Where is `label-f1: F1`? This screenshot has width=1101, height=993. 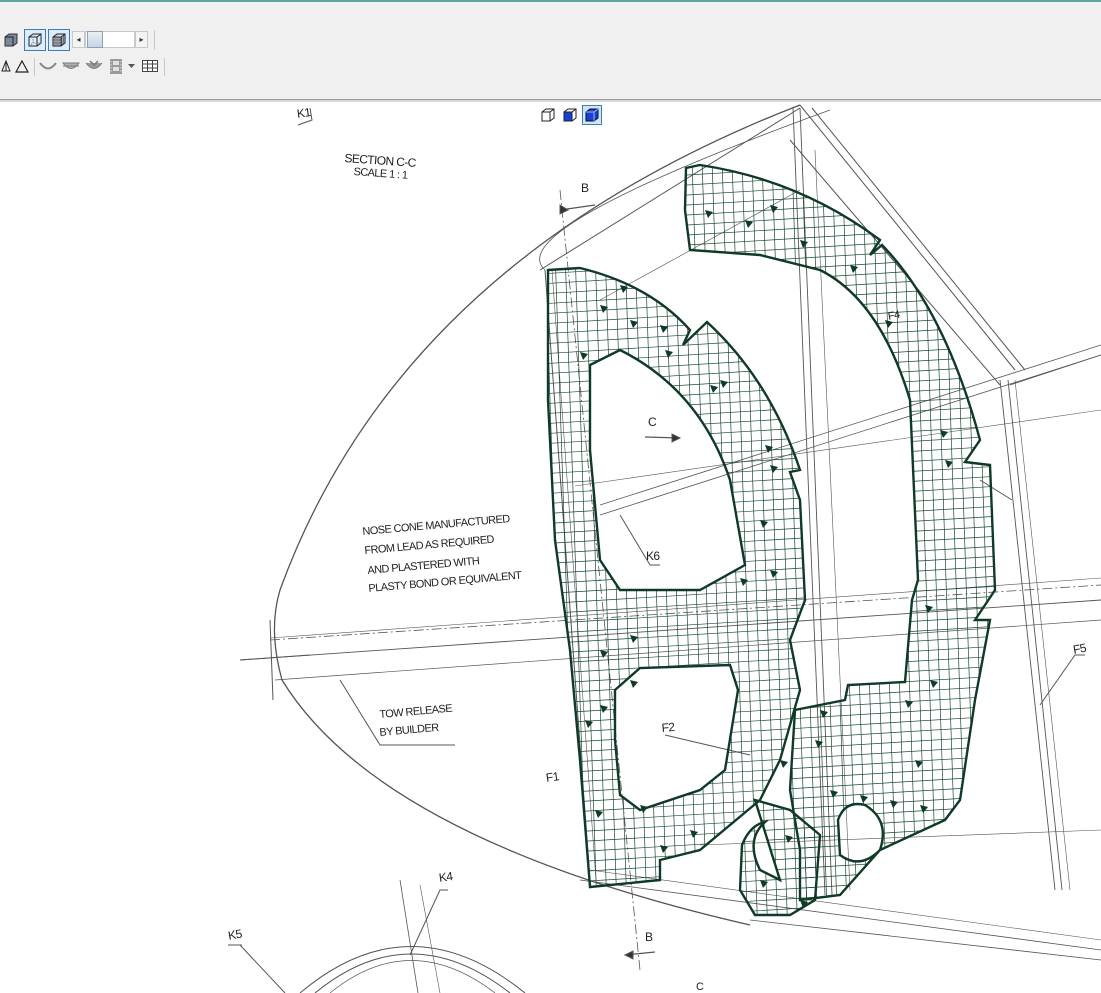 label-f1: F1 is located at coordinates (552, 777).